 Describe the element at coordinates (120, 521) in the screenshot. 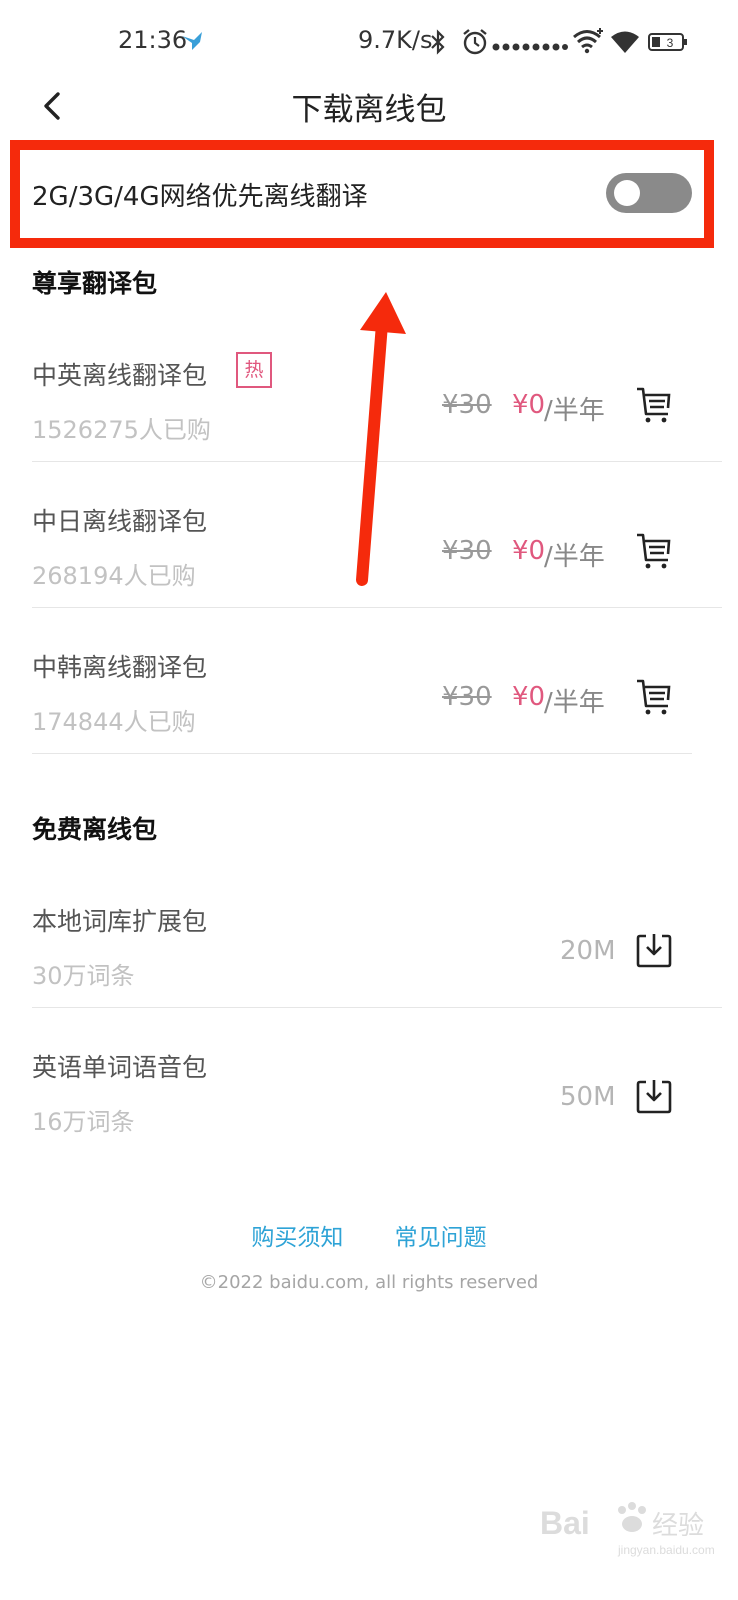

I see `package-name: 中日离线翻译包` at that location.